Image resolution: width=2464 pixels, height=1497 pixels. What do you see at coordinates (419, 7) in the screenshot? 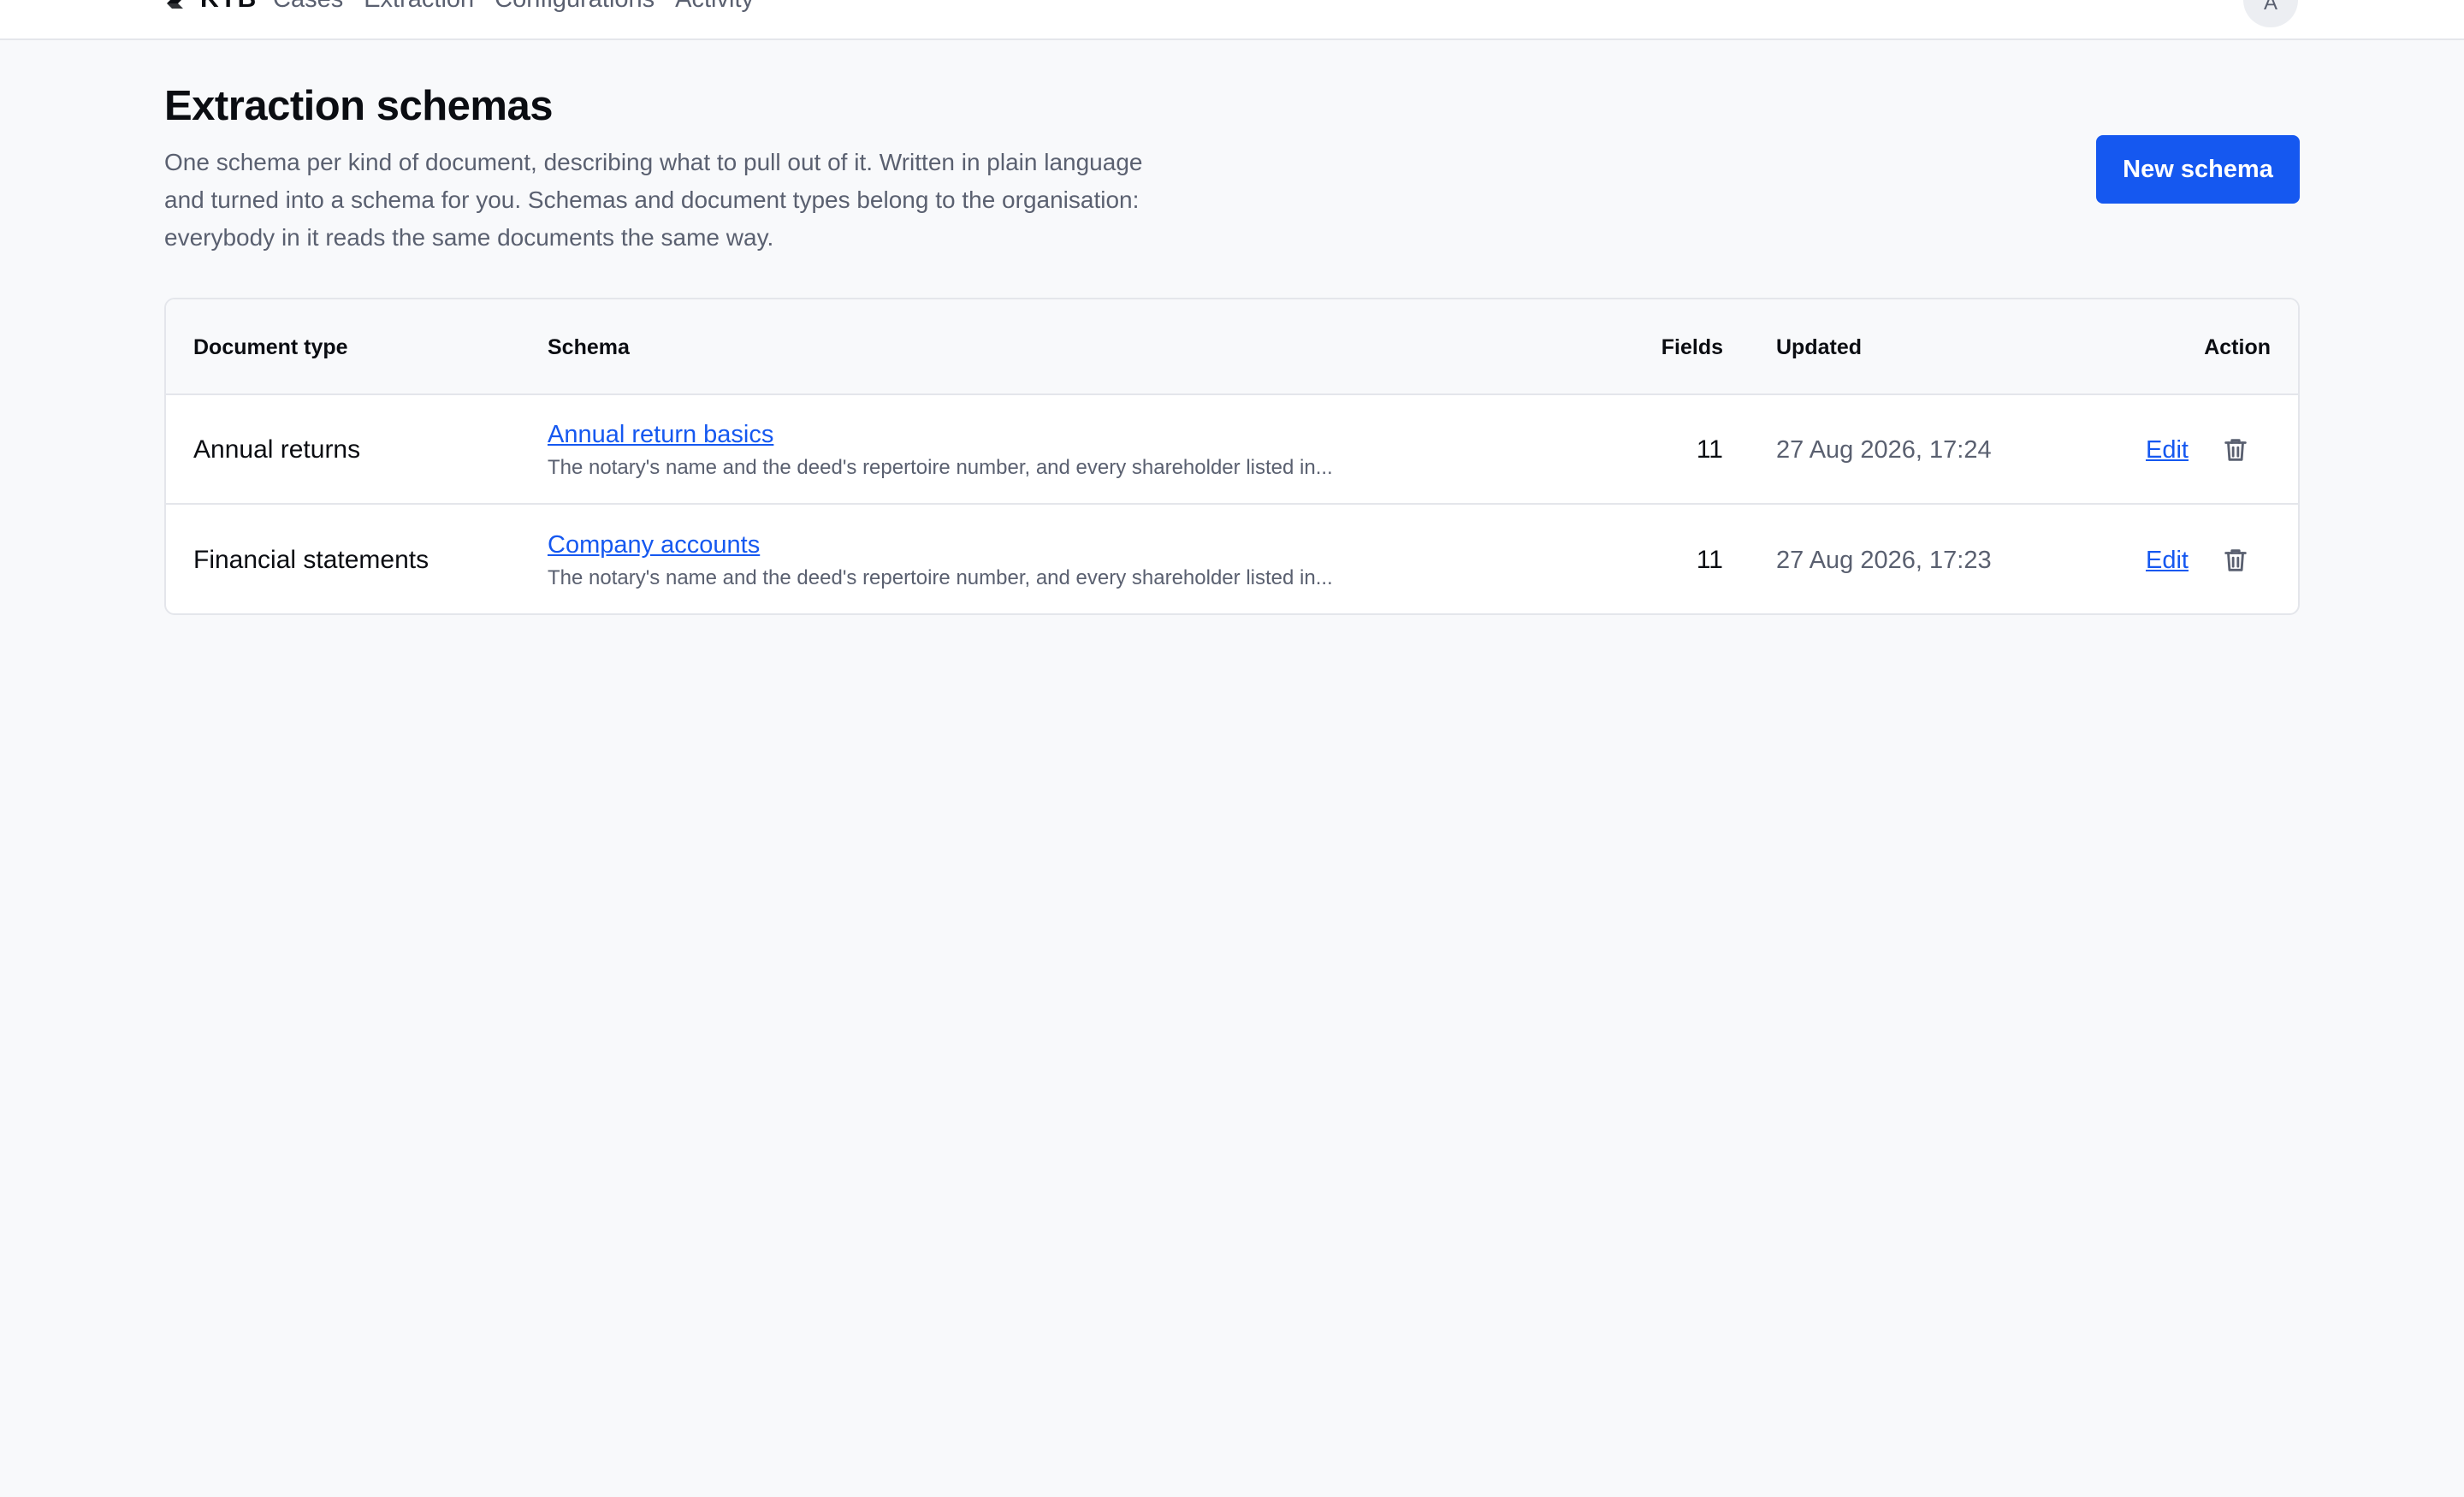
I see `nav-item-extraction: Extraction` at bounding box center [419, 7].